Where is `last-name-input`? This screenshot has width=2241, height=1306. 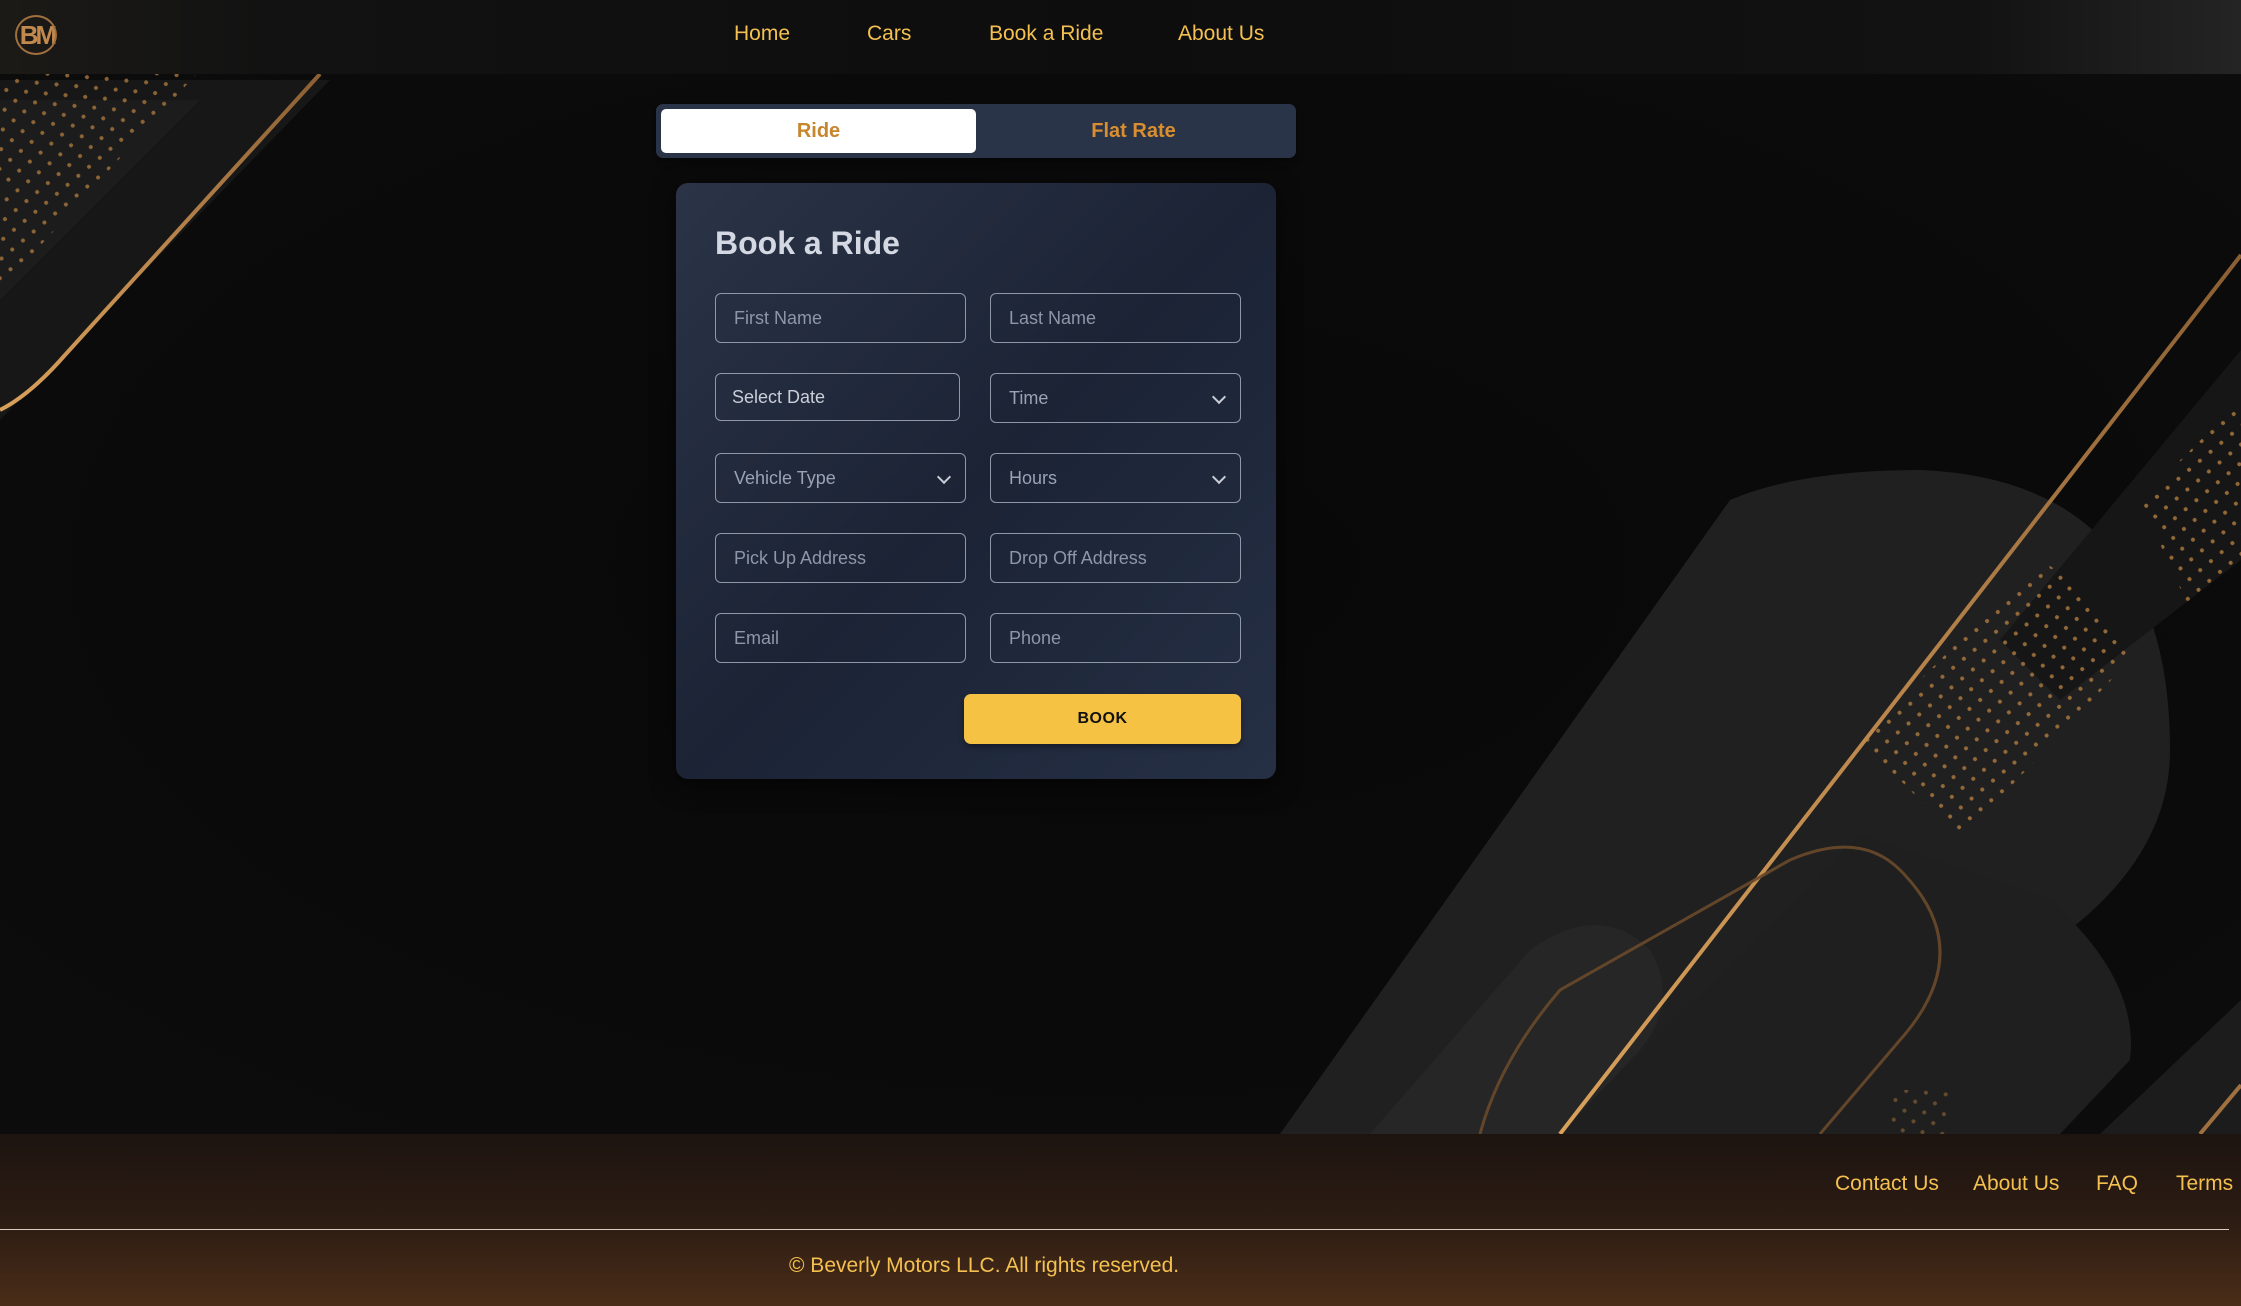 last-name-input is located at coordinates (1115, 318).